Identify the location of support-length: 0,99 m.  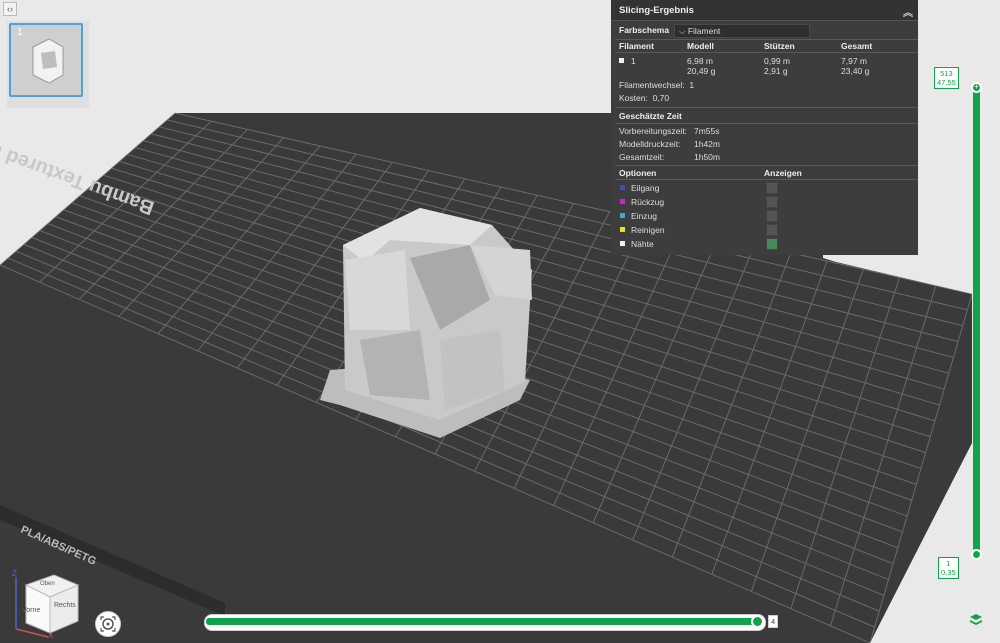
(777, 61).